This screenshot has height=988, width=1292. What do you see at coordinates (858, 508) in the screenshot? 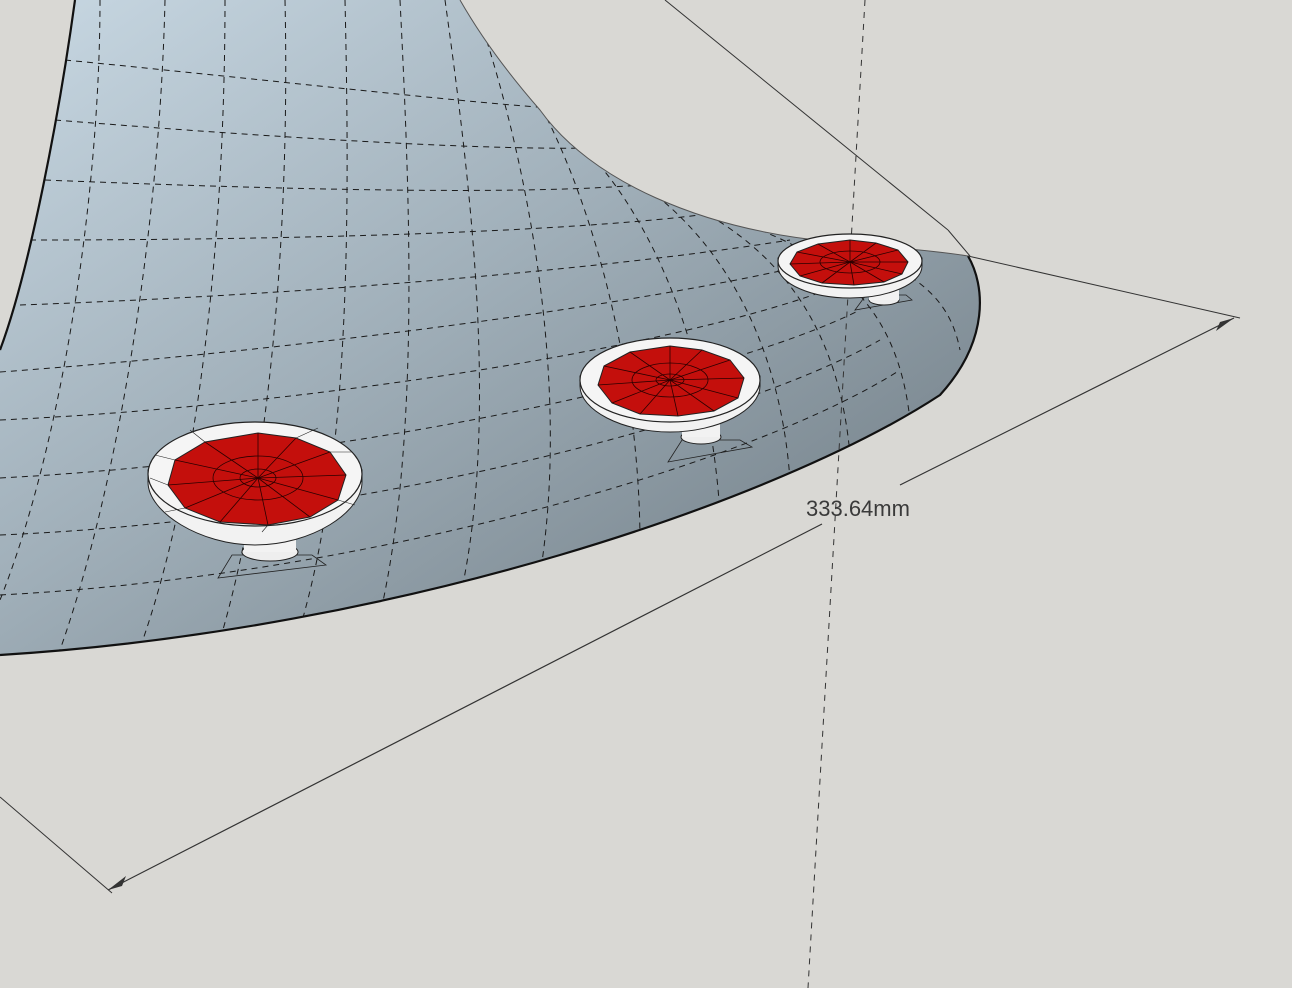
I see `dimension-label: 333.64mm` at bounding box center [858, 508].